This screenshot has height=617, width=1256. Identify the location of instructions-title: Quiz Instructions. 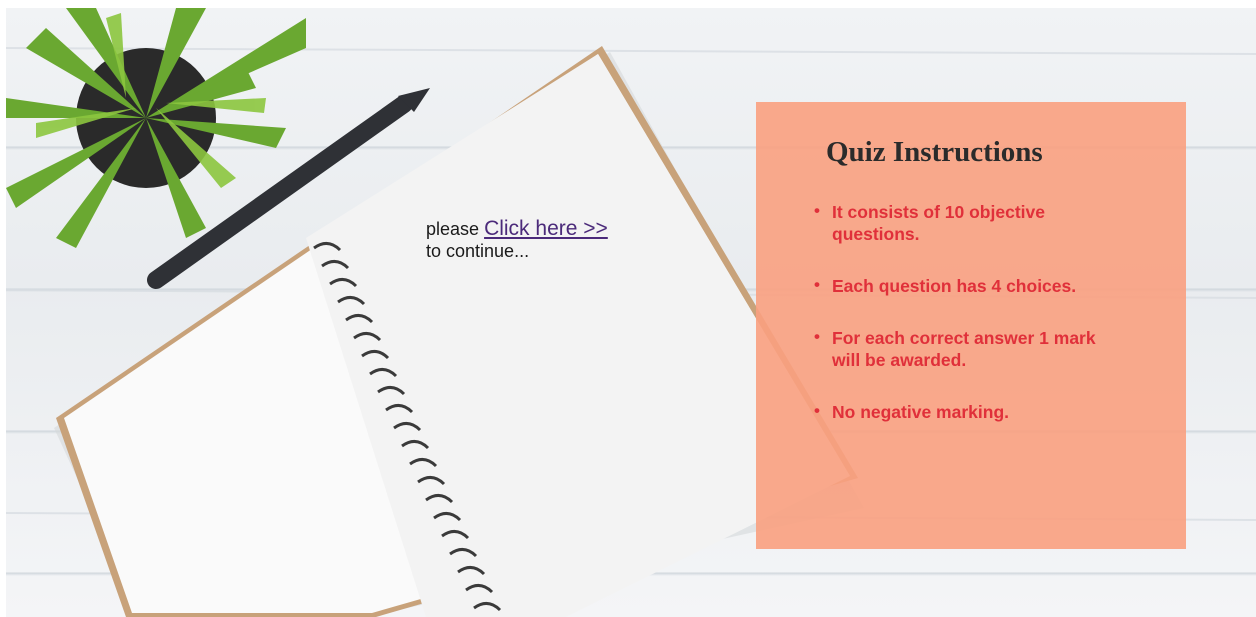
(934, 152).